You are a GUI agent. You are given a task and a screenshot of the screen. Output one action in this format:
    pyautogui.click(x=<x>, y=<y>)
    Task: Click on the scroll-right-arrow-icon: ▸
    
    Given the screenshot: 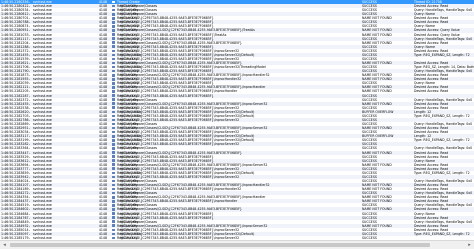 What is the action you would take?
    pyautogui.click(x=469, y=245)
    